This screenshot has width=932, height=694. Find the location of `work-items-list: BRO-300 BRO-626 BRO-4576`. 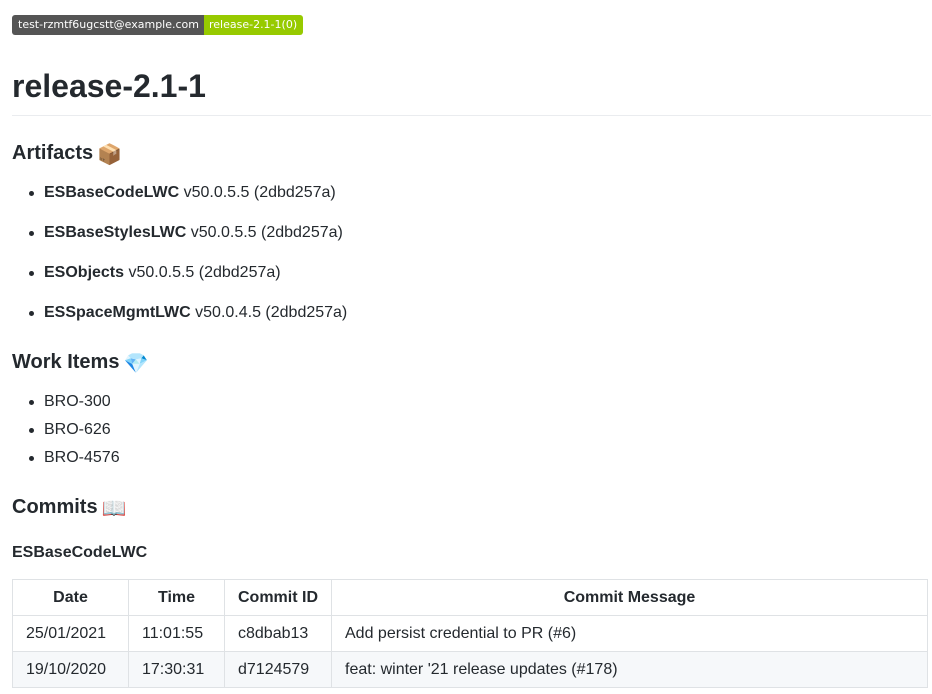

work-items-list: BRO-300 BRO-626 BRO-4576 is located at coordinates (66, 430).